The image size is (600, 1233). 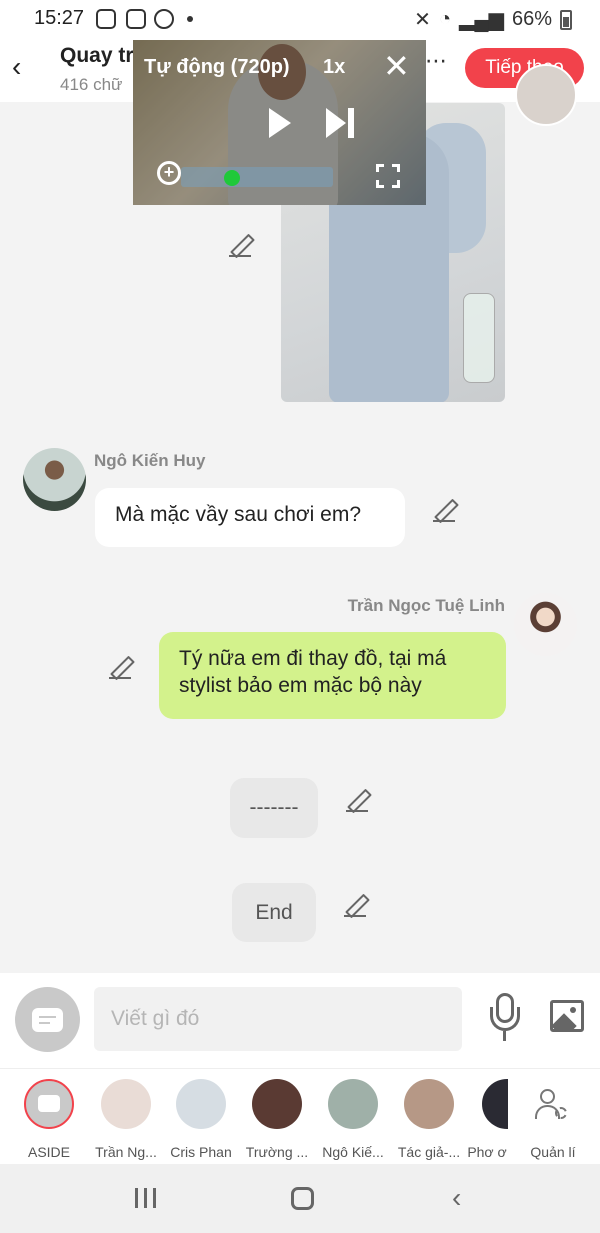 I want to click on video-progress-bar, so click(x=257, y=177).